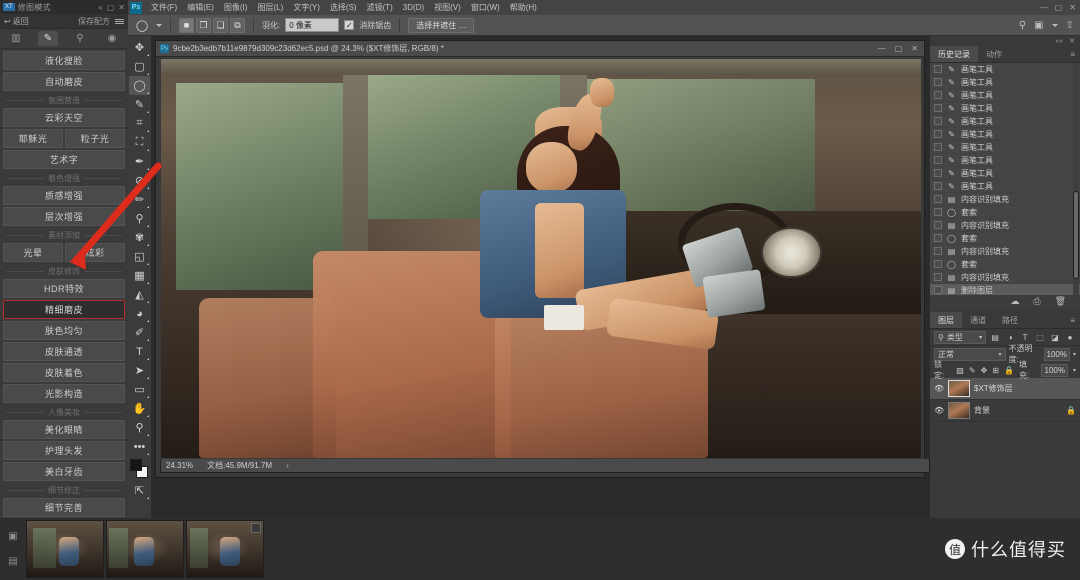 This screenshot has height=580, width=1080. Describe the element at coordinates (960, 370) in the screenshot. I see `lock-transparent-icon: ▨` at that location.